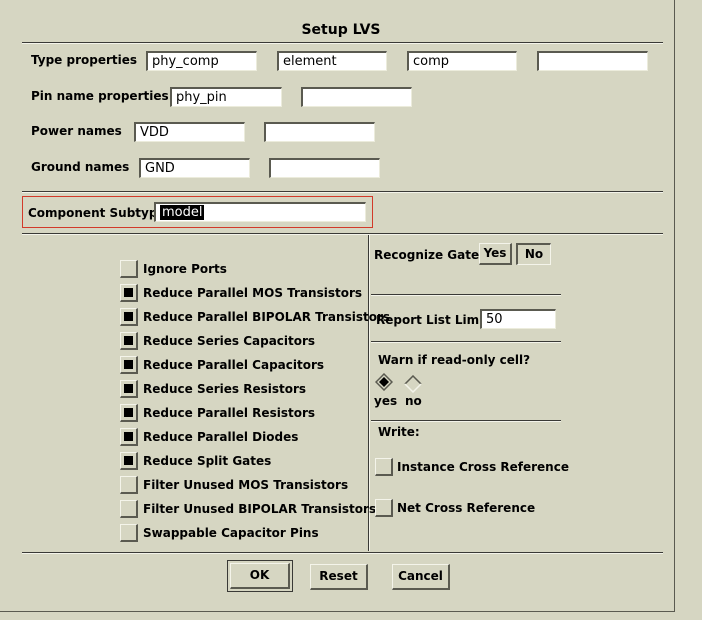  I want to click on reduce-parallel-diodes-checkbox, so click(129, 437).